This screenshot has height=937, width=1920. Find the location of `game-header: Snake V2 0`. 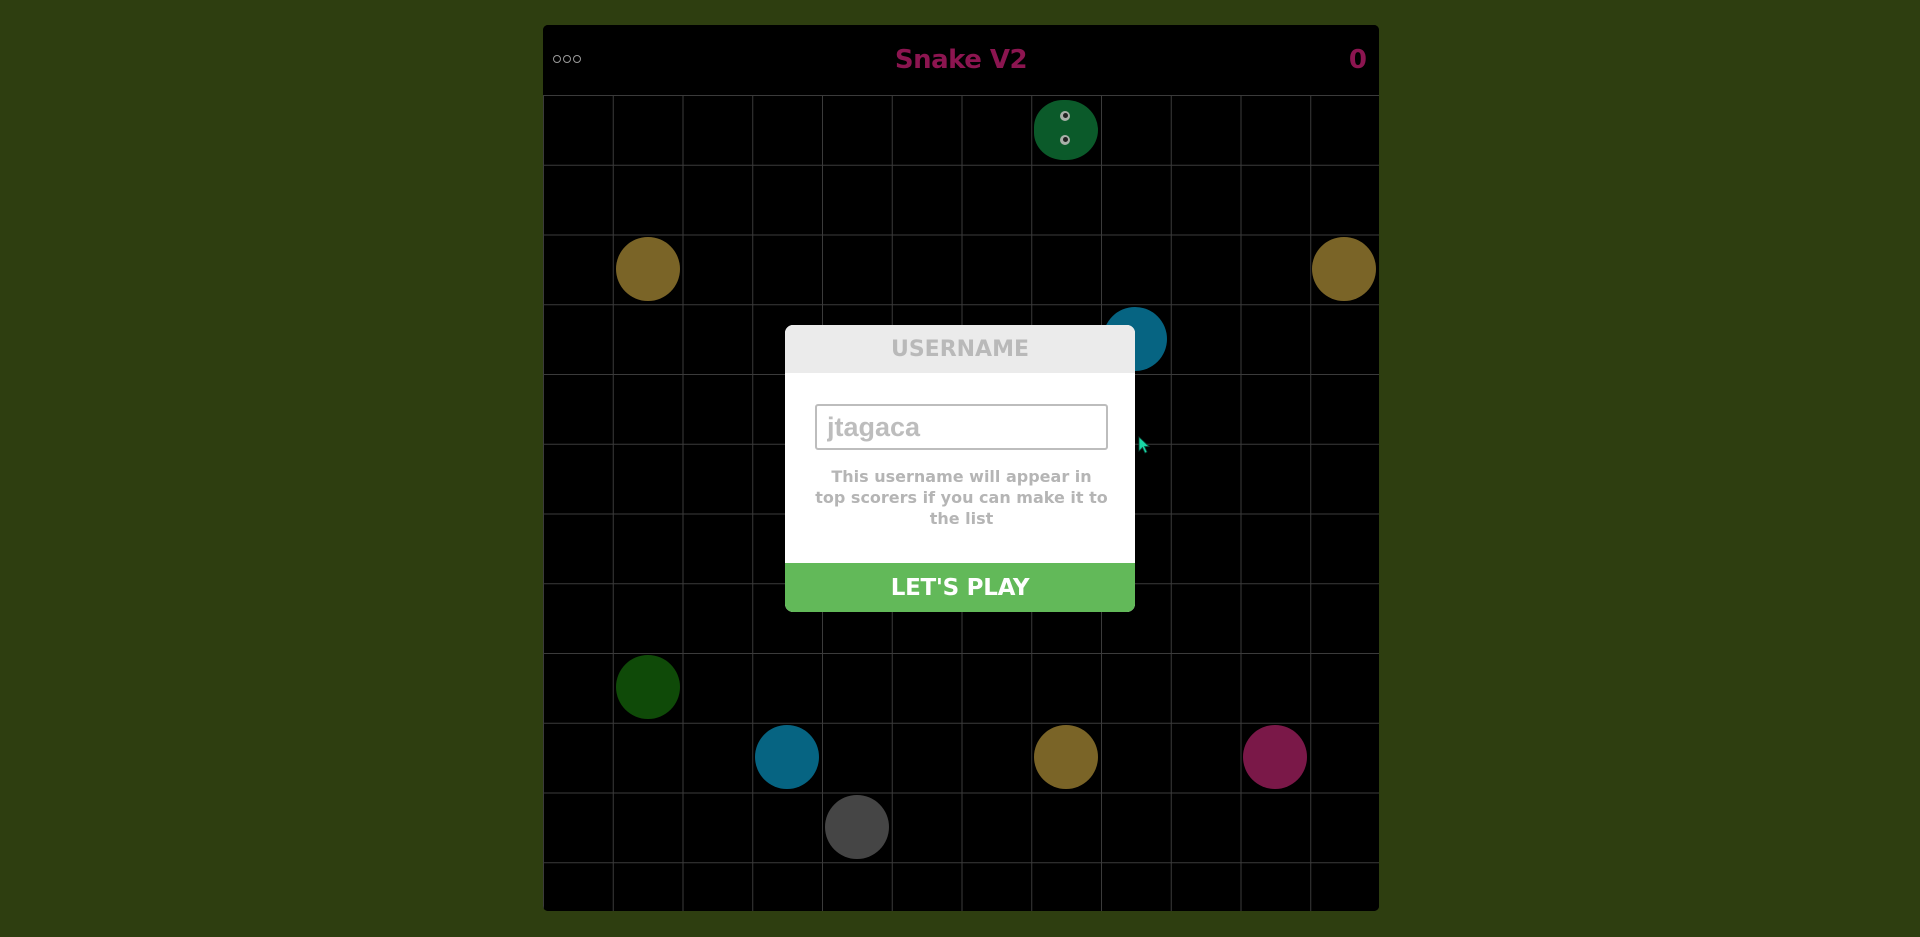

game-header: Snake V2 0 is located at coordinates (961, 60).